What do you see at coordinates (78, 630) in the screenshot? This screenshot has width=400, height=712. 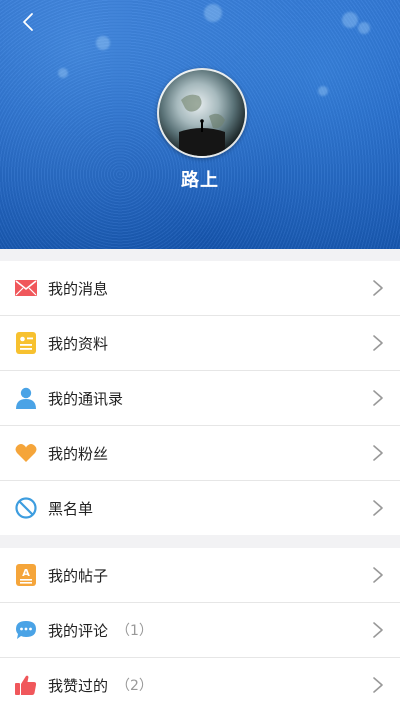 I see `menu-item-label: 我的评论` at bounding box center [78, 630].